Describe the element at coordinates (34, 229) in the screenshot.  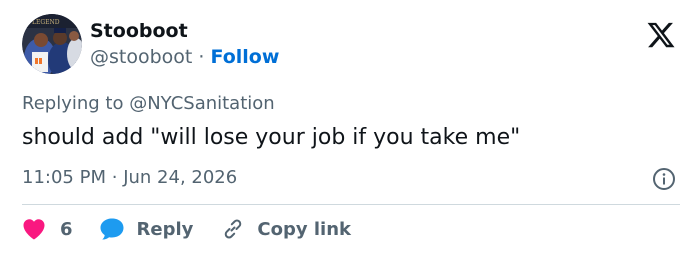
I see `heart-icon` at that location.